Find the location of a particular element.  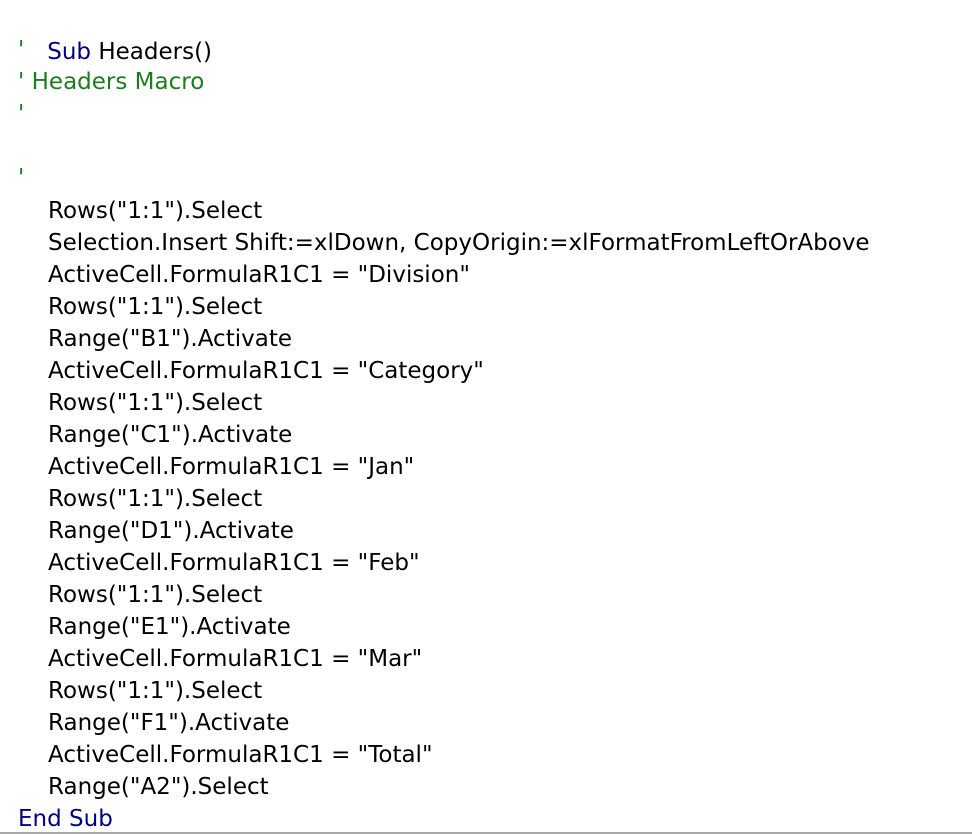

code-statement-line: ActiveCell.FormulaR1C1 = "Division" is located at coordinates (259, 275).